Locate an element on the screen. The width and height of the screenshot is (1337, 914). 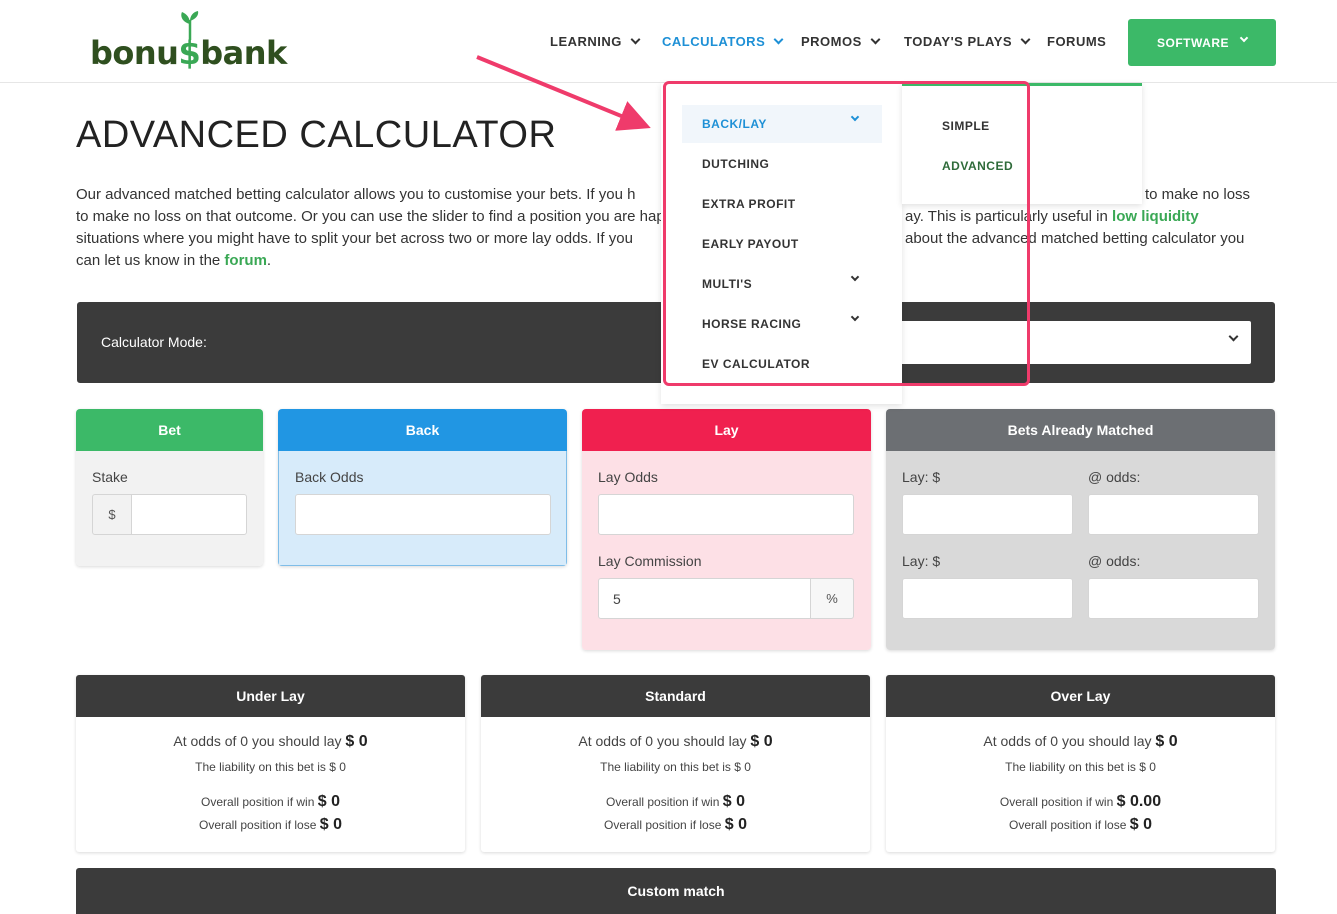
calculator-mode-select is located at coordinates (1074, 342).